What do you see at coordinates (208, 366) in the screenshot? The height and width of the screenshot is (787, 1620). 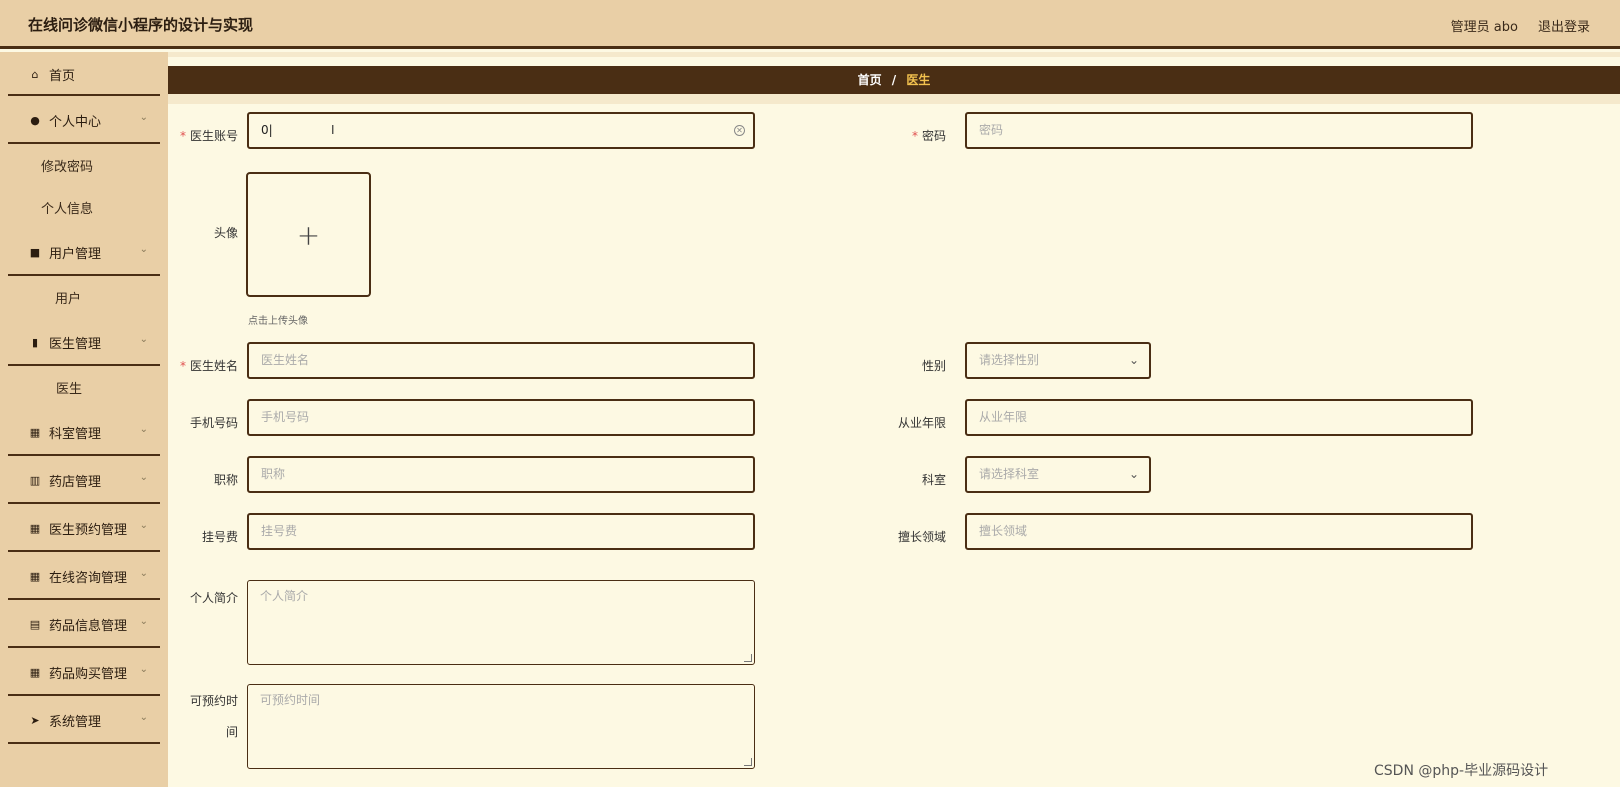 I see `name-label: * 医生姓名` at bounding box center [208, 366].